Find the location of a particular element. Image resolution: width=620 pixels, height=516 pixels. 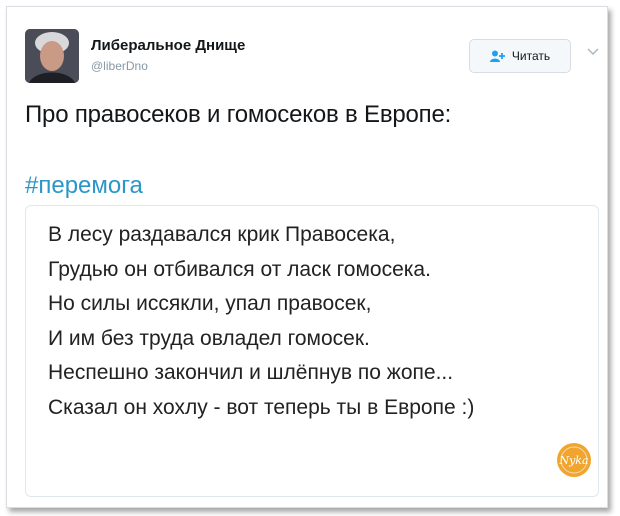

hashtag-link: #перемога is located at coordinates (84, 186).